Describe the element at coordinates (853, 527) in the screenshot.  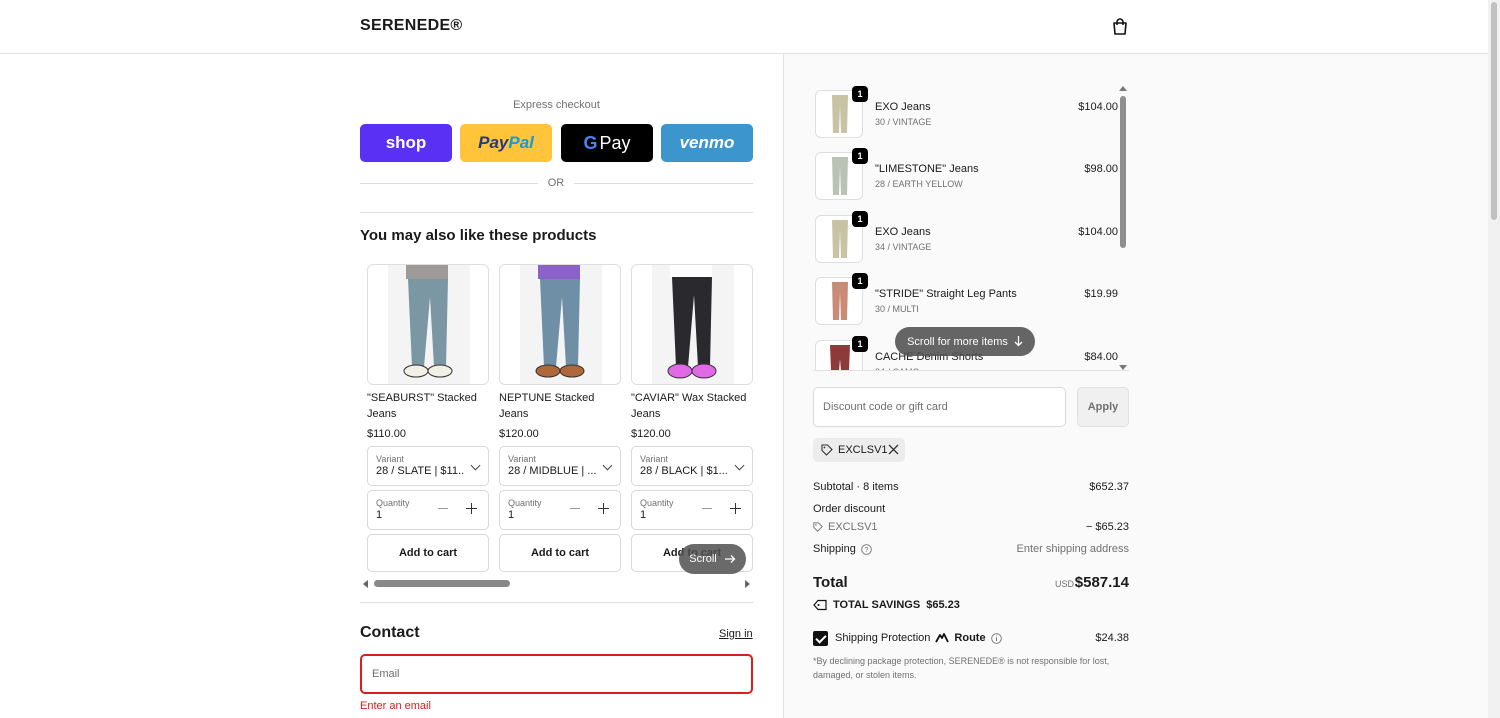
I see `discount-code-label: EXCLSV1` at that location.